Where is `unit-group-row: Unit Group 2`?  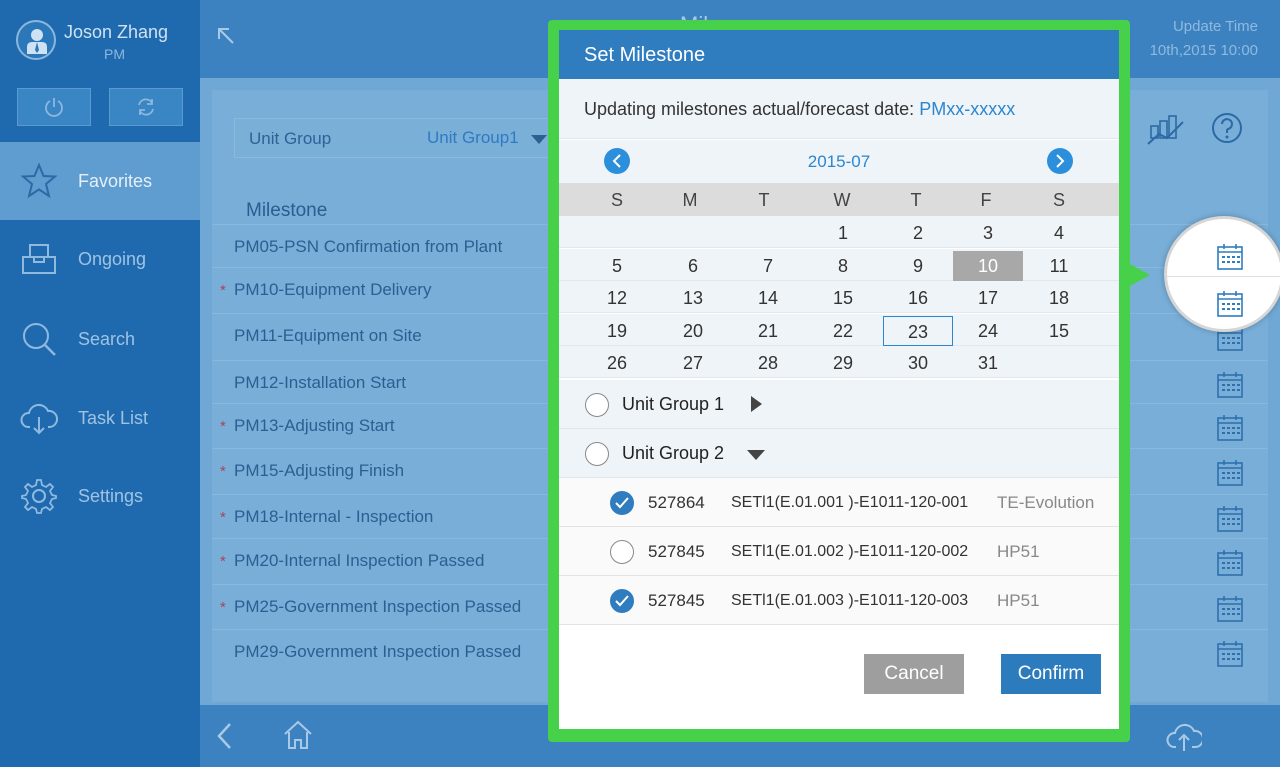 unit-group-row: Unit Group 2 is located at coordinates (839, 453).